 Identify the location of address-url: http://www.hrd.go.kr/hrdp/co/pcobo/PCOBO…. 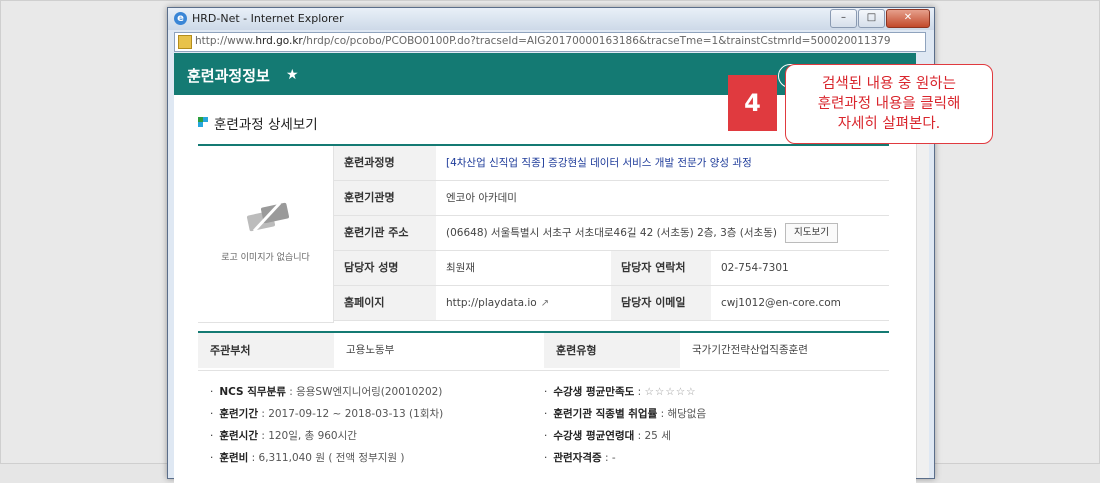
(543, 41).